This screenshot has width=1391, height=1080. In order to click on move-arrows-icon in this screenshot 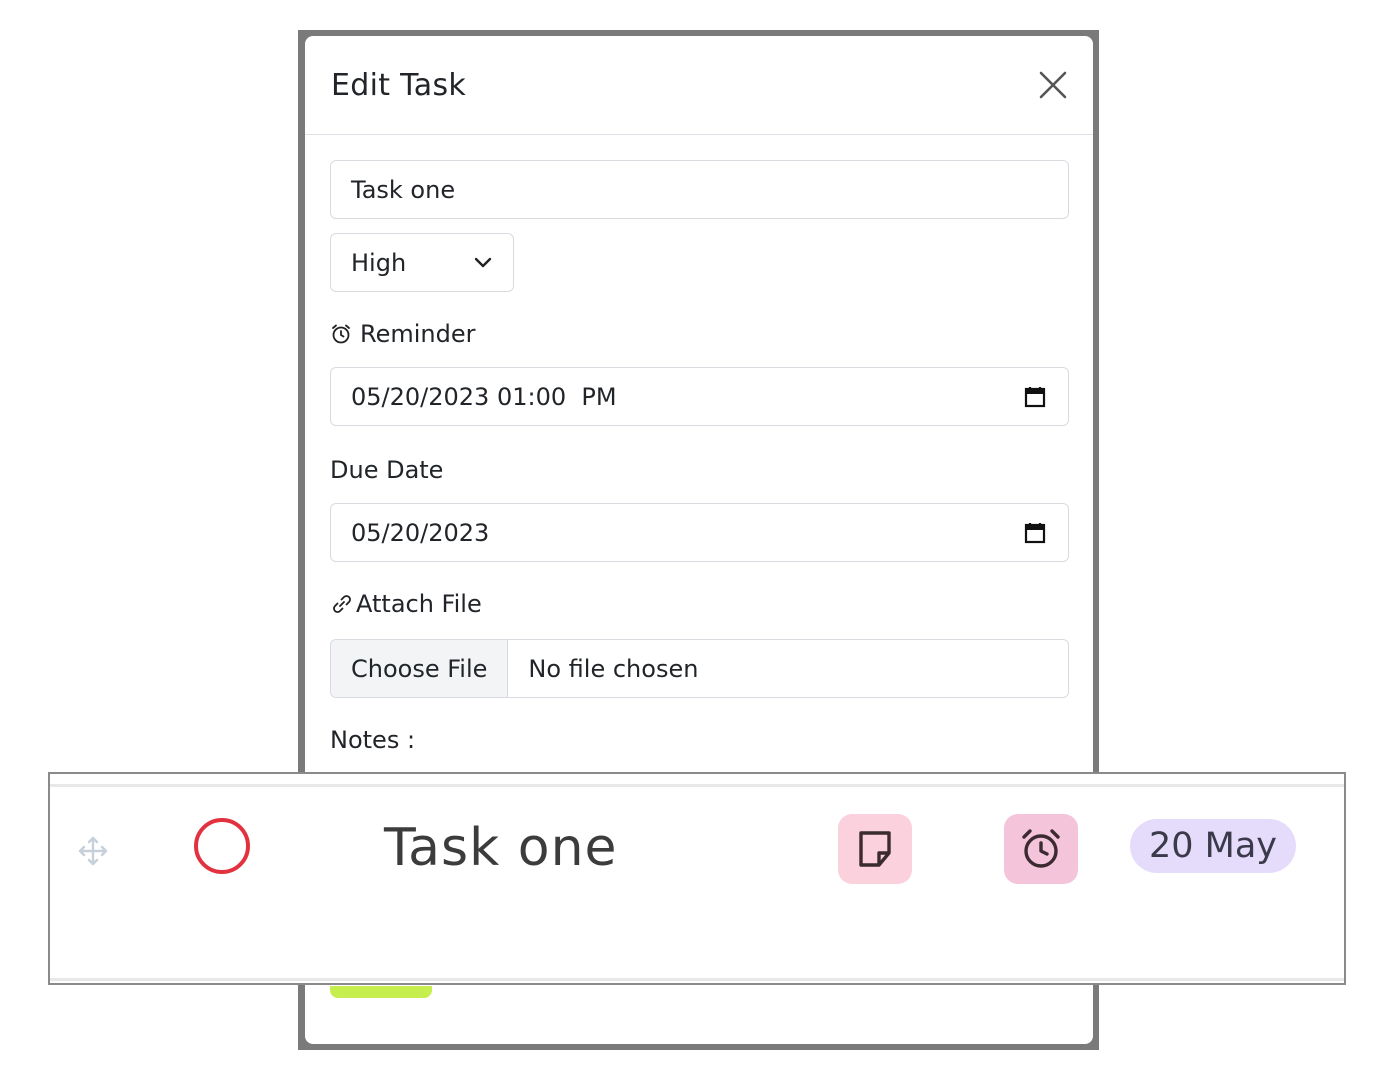, I will do `click(93, 851)`.